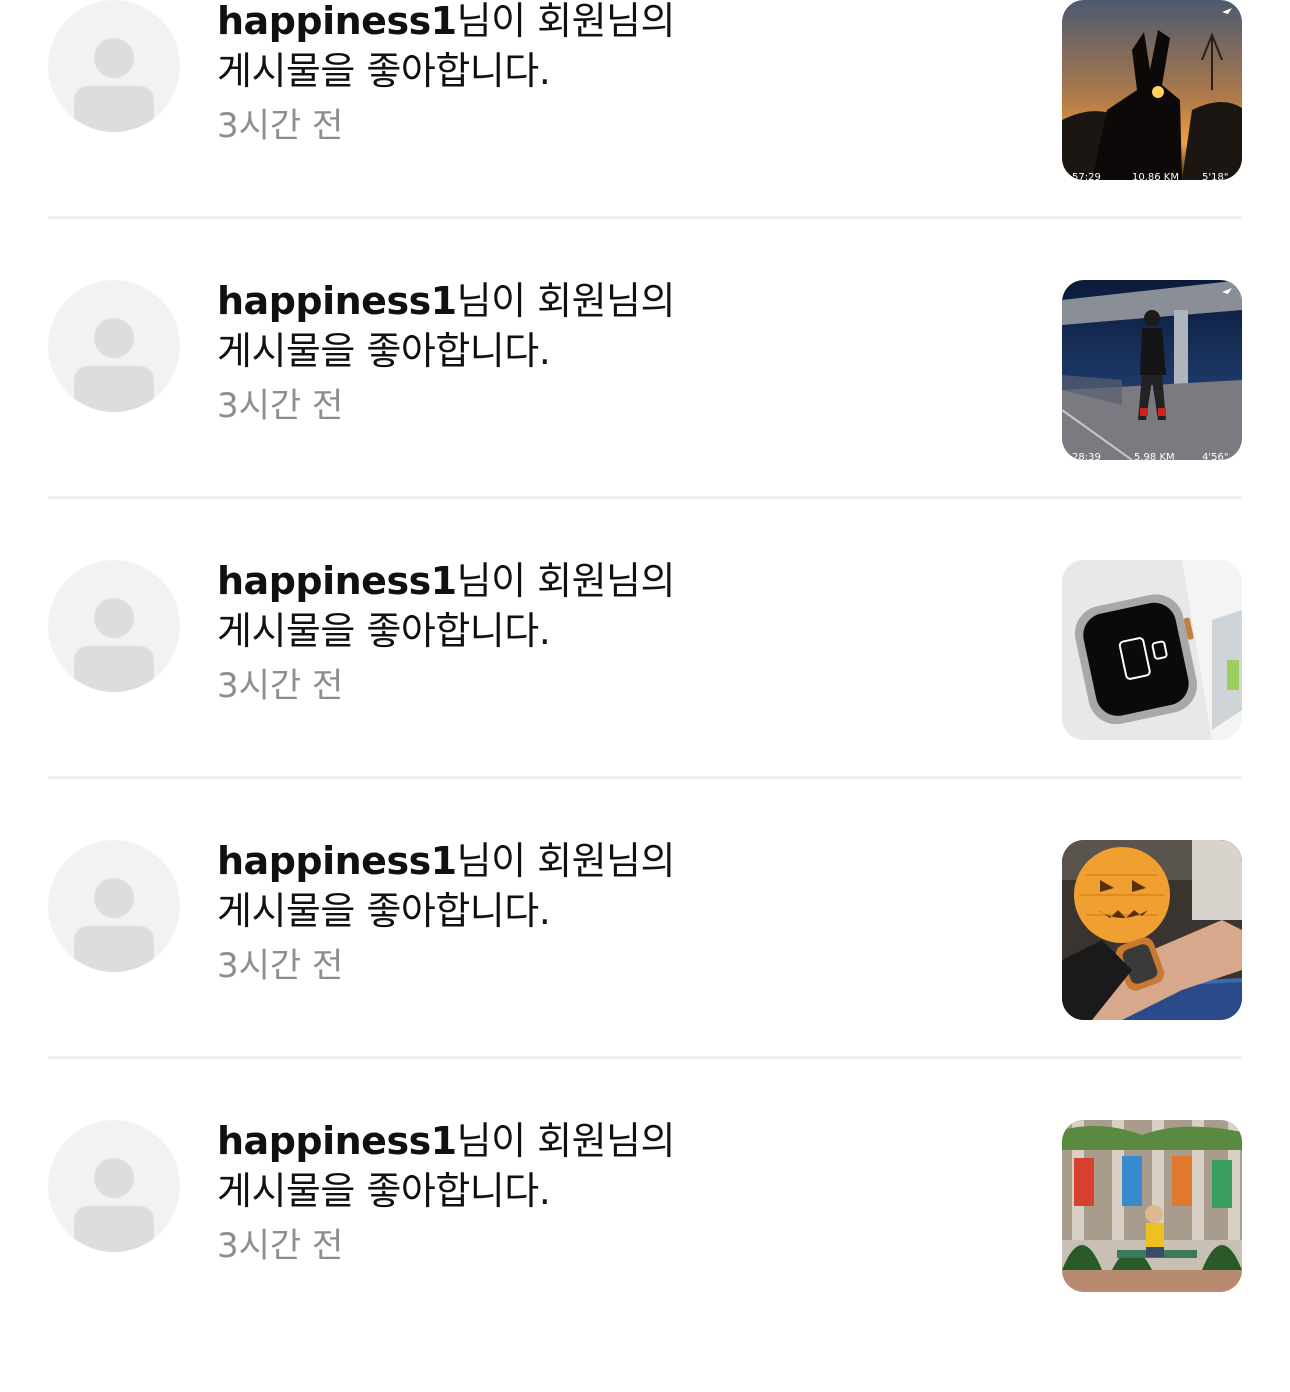 The width and height of the screenshot is (1290, 1392). What do you see at coordinates (1215, 176) in the screenshot?
I see `run-pace: 5'18"` at bounding box center [1215, 176].